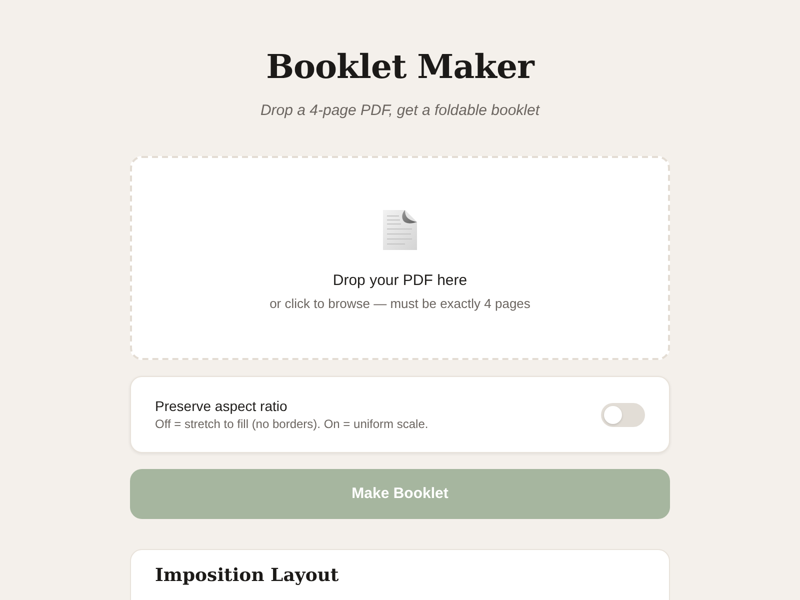  Describe the element at coordinates (247, 576) in the screenshot. I see `layout-card-title: Imposition Layout` at that location.